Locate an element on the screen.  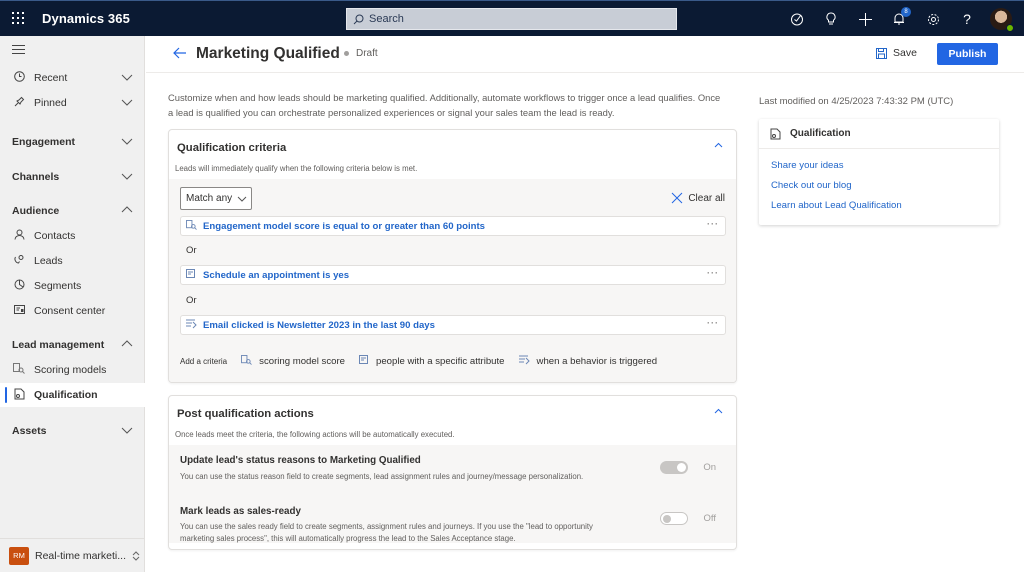
sidebar-item-qualification: Qualification is located at coordinates (72, 395).